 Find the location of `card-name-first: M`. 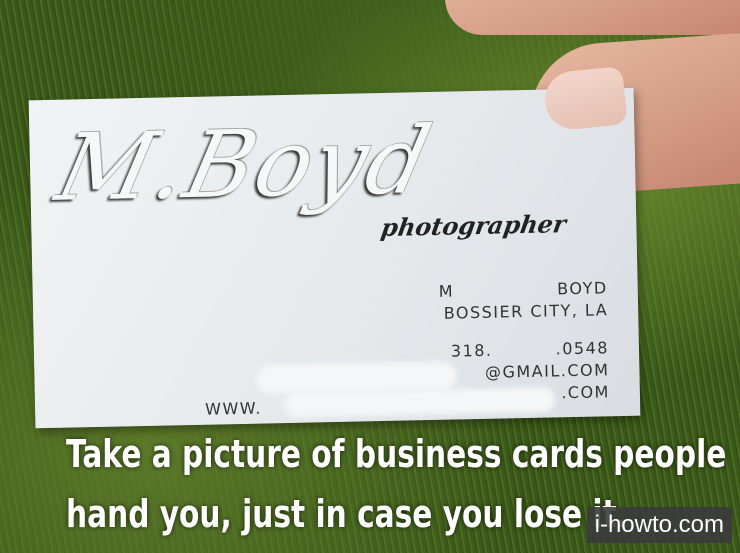

card-name-first: M is located at coordinates (446, 291).